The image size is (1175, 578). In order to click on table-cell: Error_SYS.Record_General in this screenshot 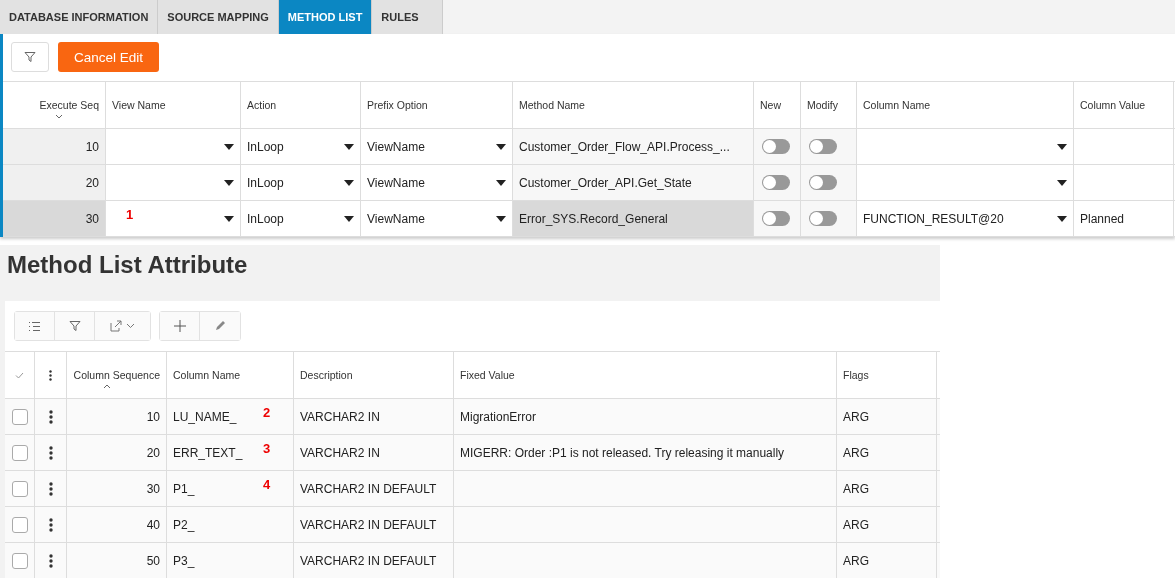, I will do `click(633, 218)`.